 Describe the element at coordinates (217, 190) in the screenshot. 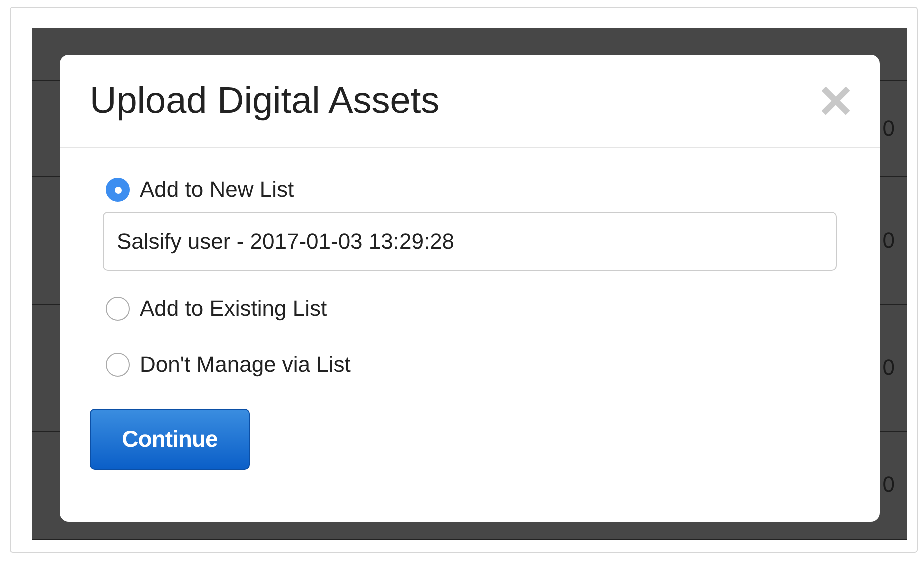

I see `option-label: Add to New List` at that location.